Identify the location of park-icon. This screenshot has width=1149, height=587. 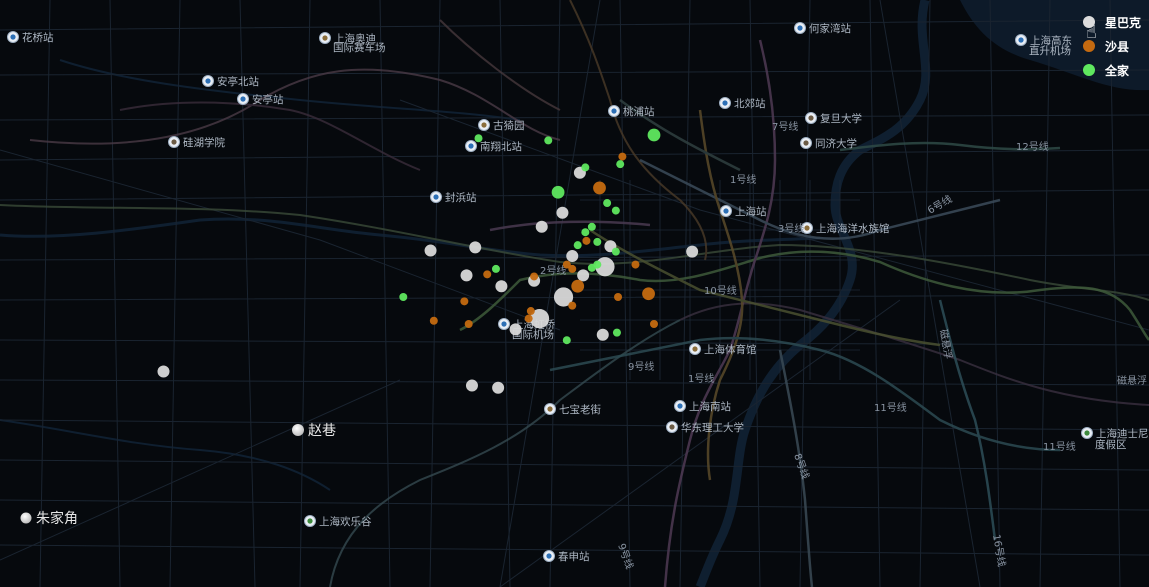
(310, 521).